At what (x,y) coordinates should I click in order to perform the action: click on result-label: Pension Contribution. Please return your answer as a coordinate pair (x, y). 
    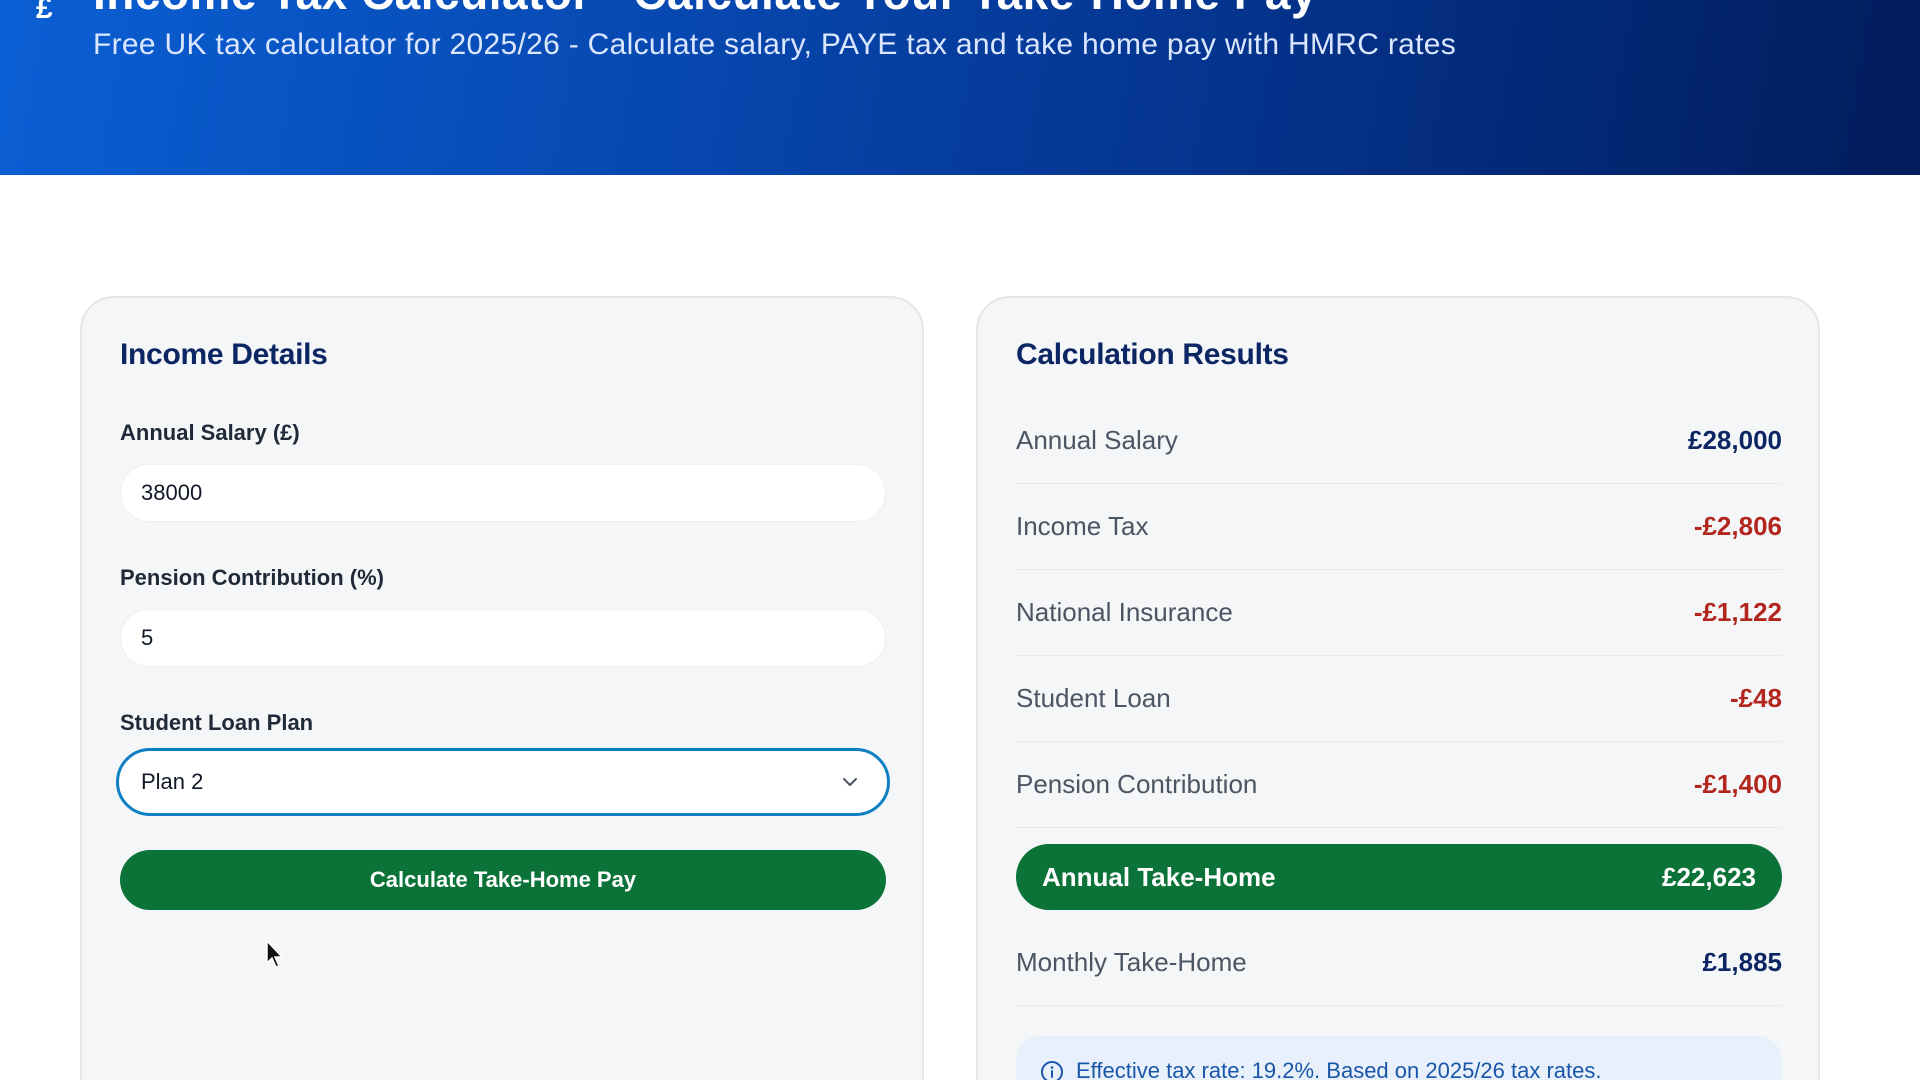
    Looking at the image, I should click on (1137, 784).